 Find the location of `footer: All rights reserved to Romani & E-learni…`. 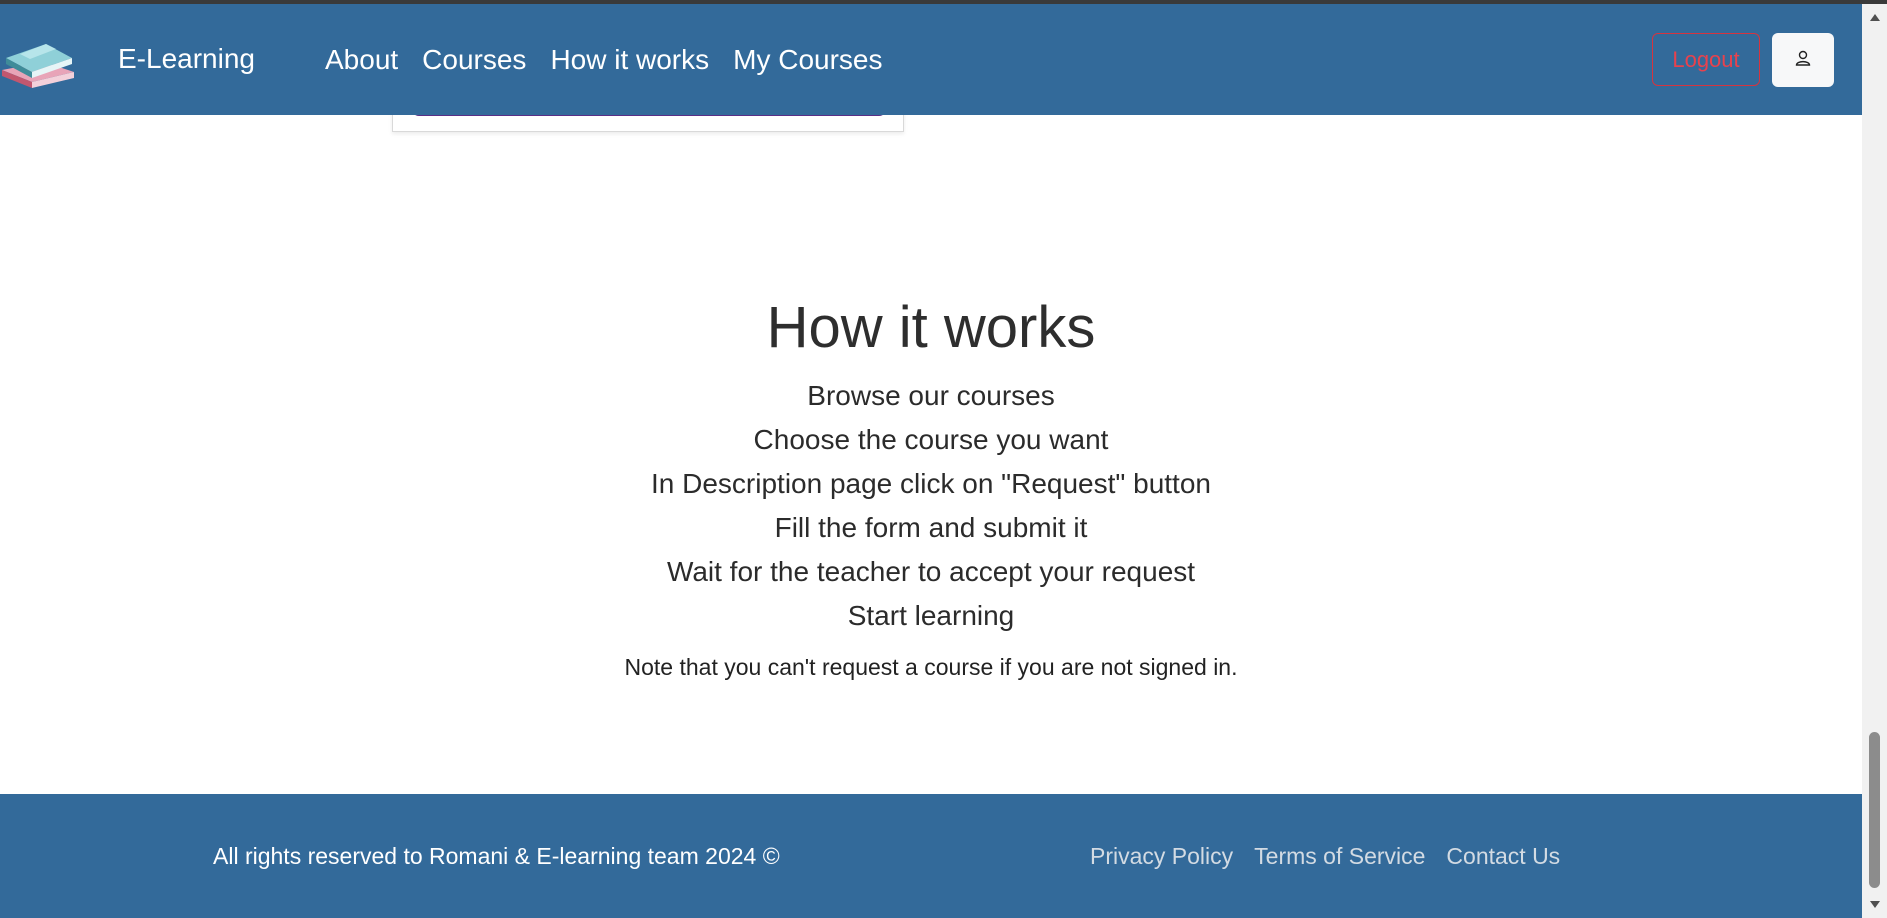

footer: All rights reserved to Romani & E-learni… is located at coordinates (931, 856).